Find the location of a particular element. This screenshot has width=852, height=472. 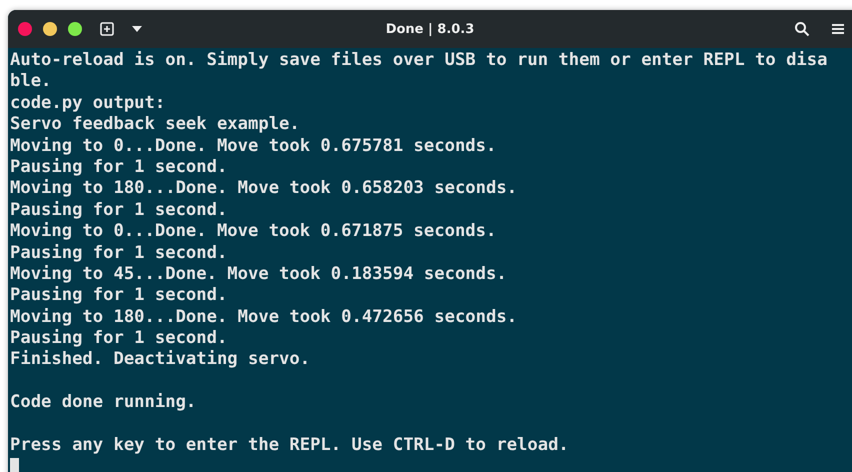

output-line: Moving to 0...Done. Move took 0.675781 seconds. is located at coordinates (254, 146).